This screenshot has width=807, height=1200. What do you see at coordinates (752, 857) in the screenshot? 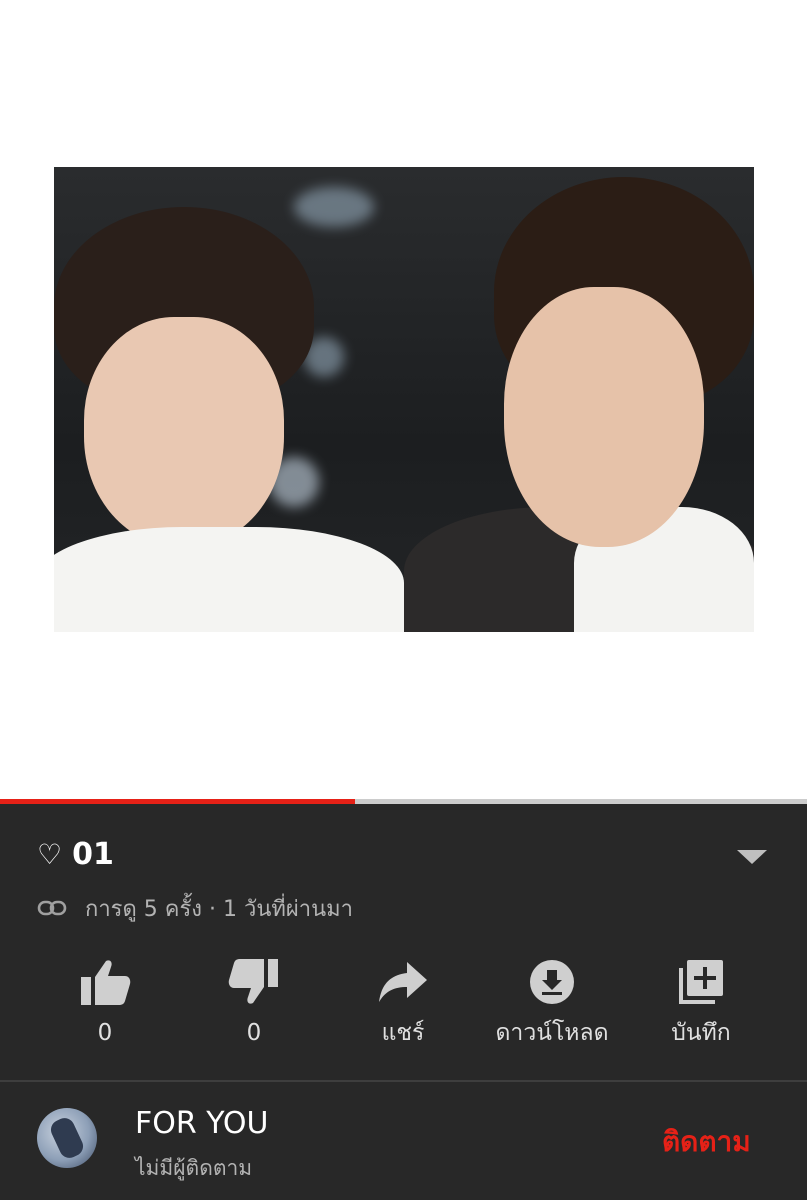
I see `expand-description-icon` at bounding box center [752, 857].